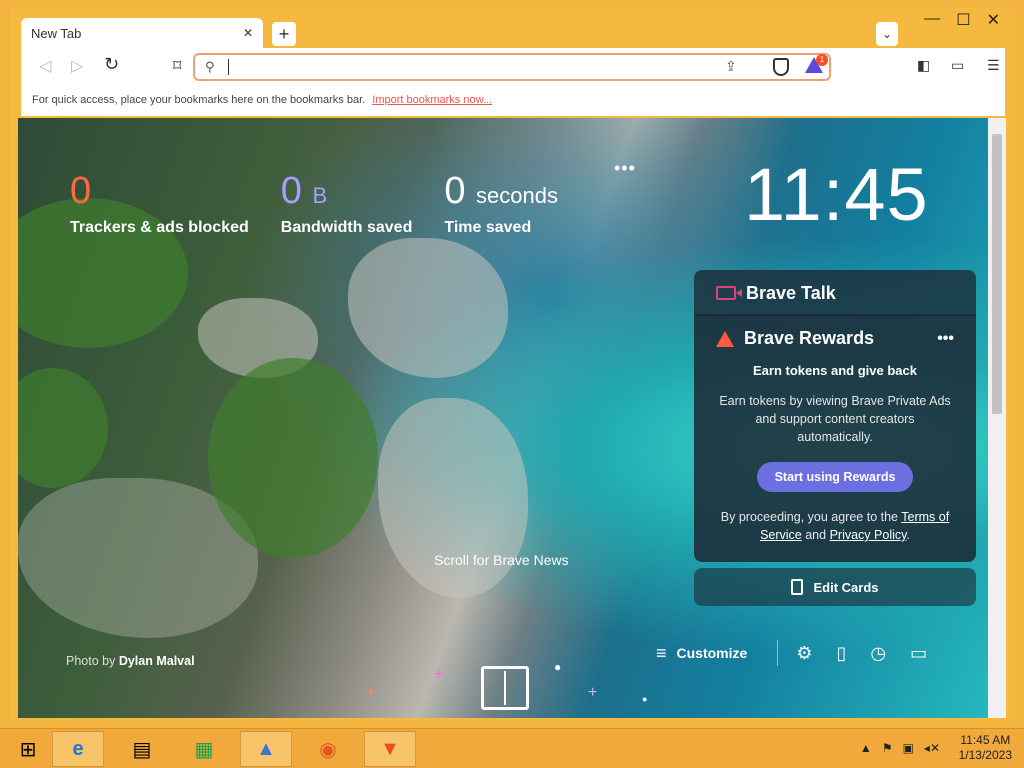 This screenshot has width=1024, height=768. What do you see at coordinates (390, 749) in the screenshot?
I see `brave-icon: ▼` at bounding box center [390, 749].